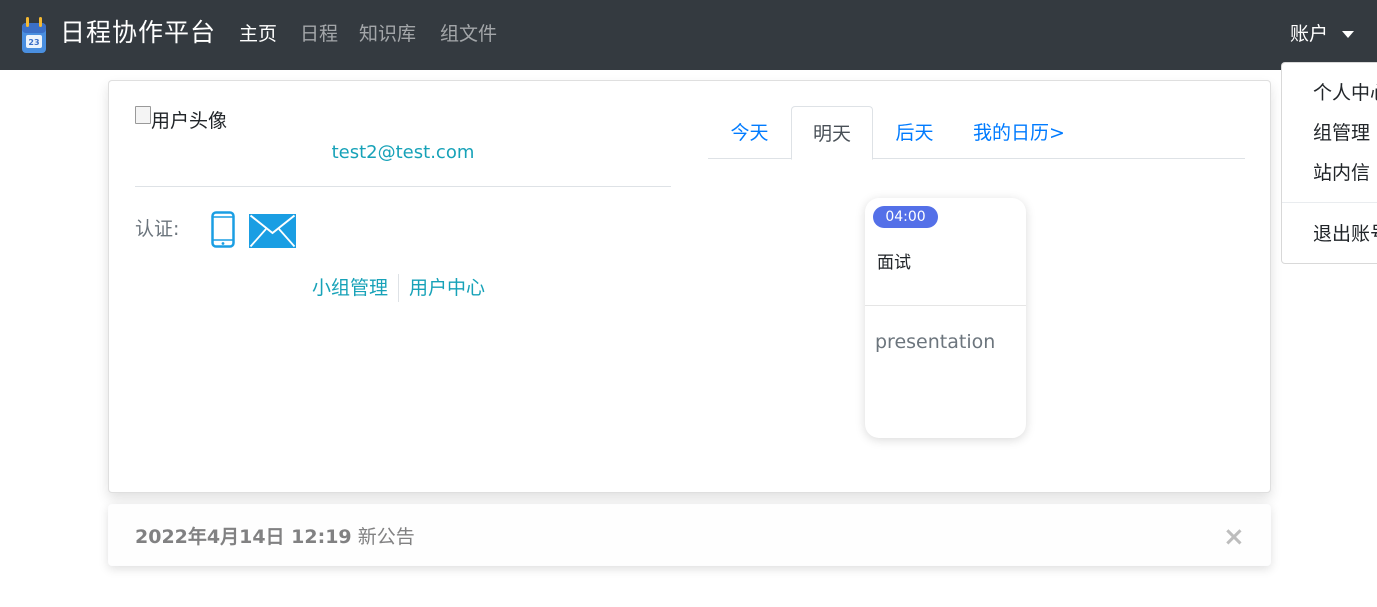 This screenshot has width=1377, height=607. What do you see at coordinates (403, 186) in the screenshot?
I see `profile-divider` at bounding box center [403, 186].